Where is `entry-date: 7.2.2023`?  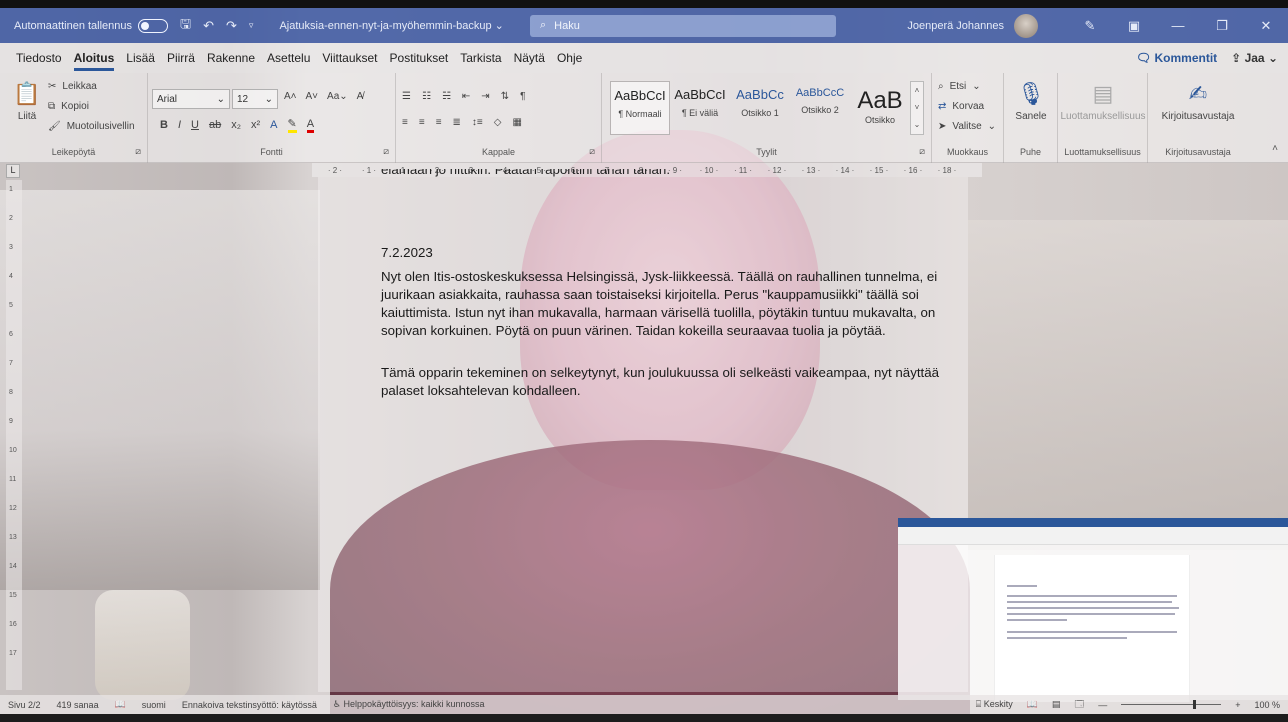
entry-date: 7.2.2023 is located at coordinates (407, 252).